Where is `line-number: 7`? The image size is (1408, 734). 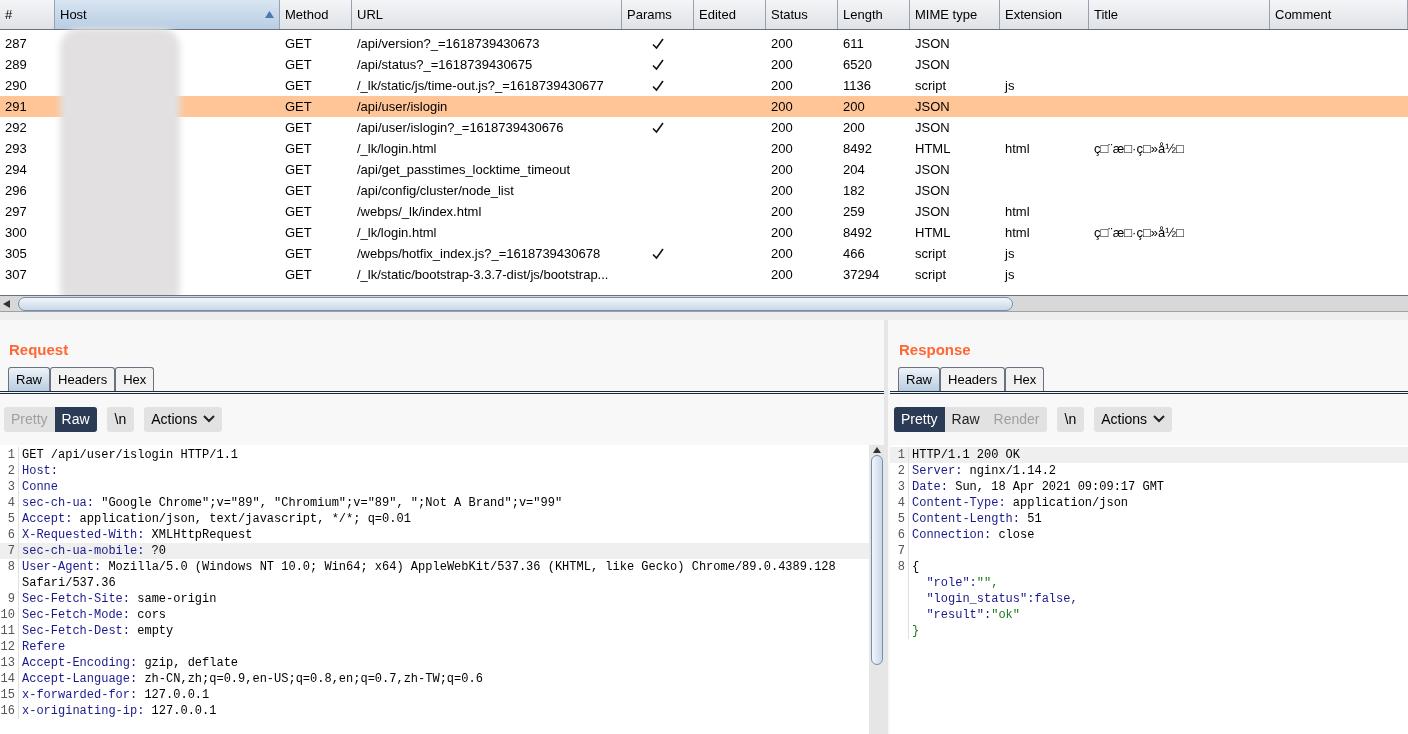 line-number: 7 is located at coordinates (899, 551).